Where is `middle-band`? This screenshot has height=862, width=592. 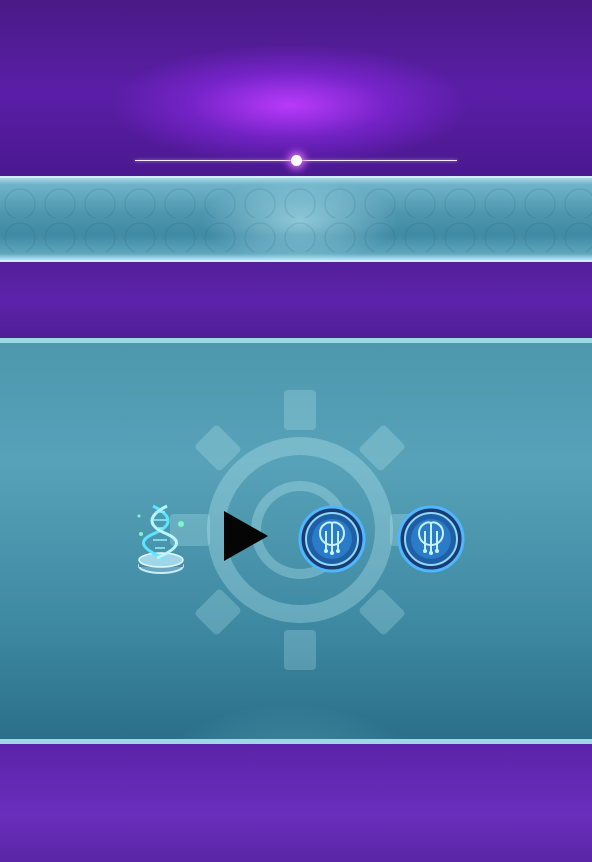
middle-band is located at coordinates (296, 301).